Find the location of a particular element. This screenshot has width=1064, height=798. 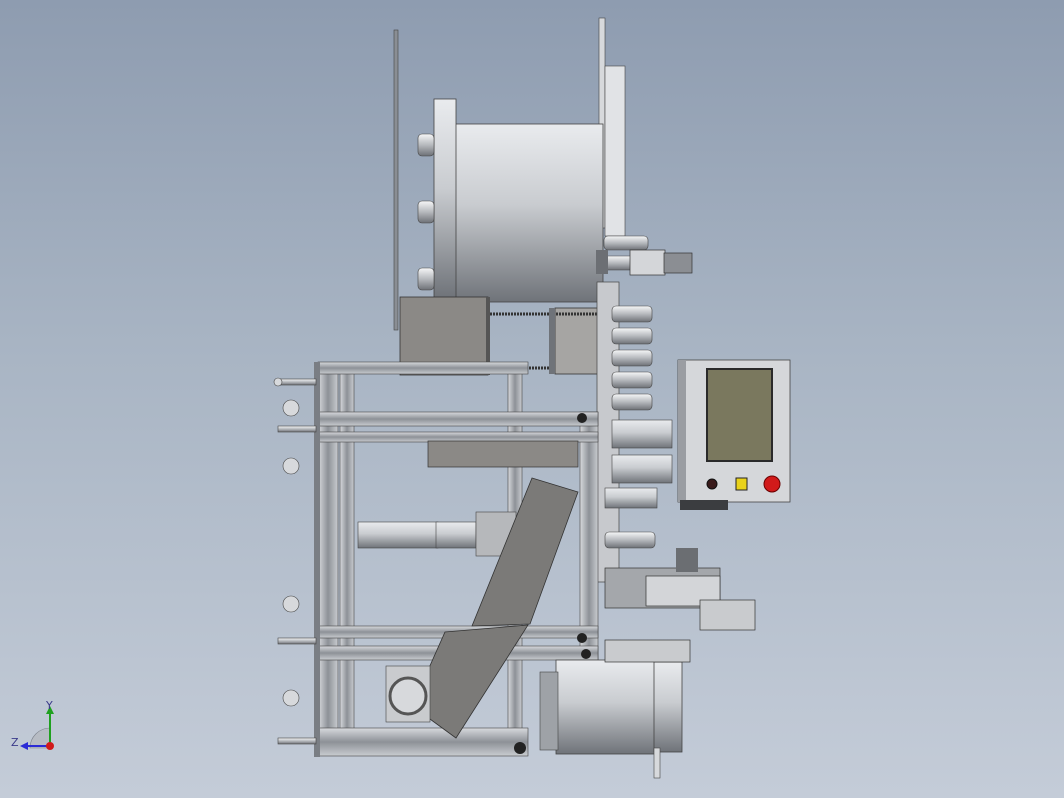

black-button is located at coordinates (712, 484).